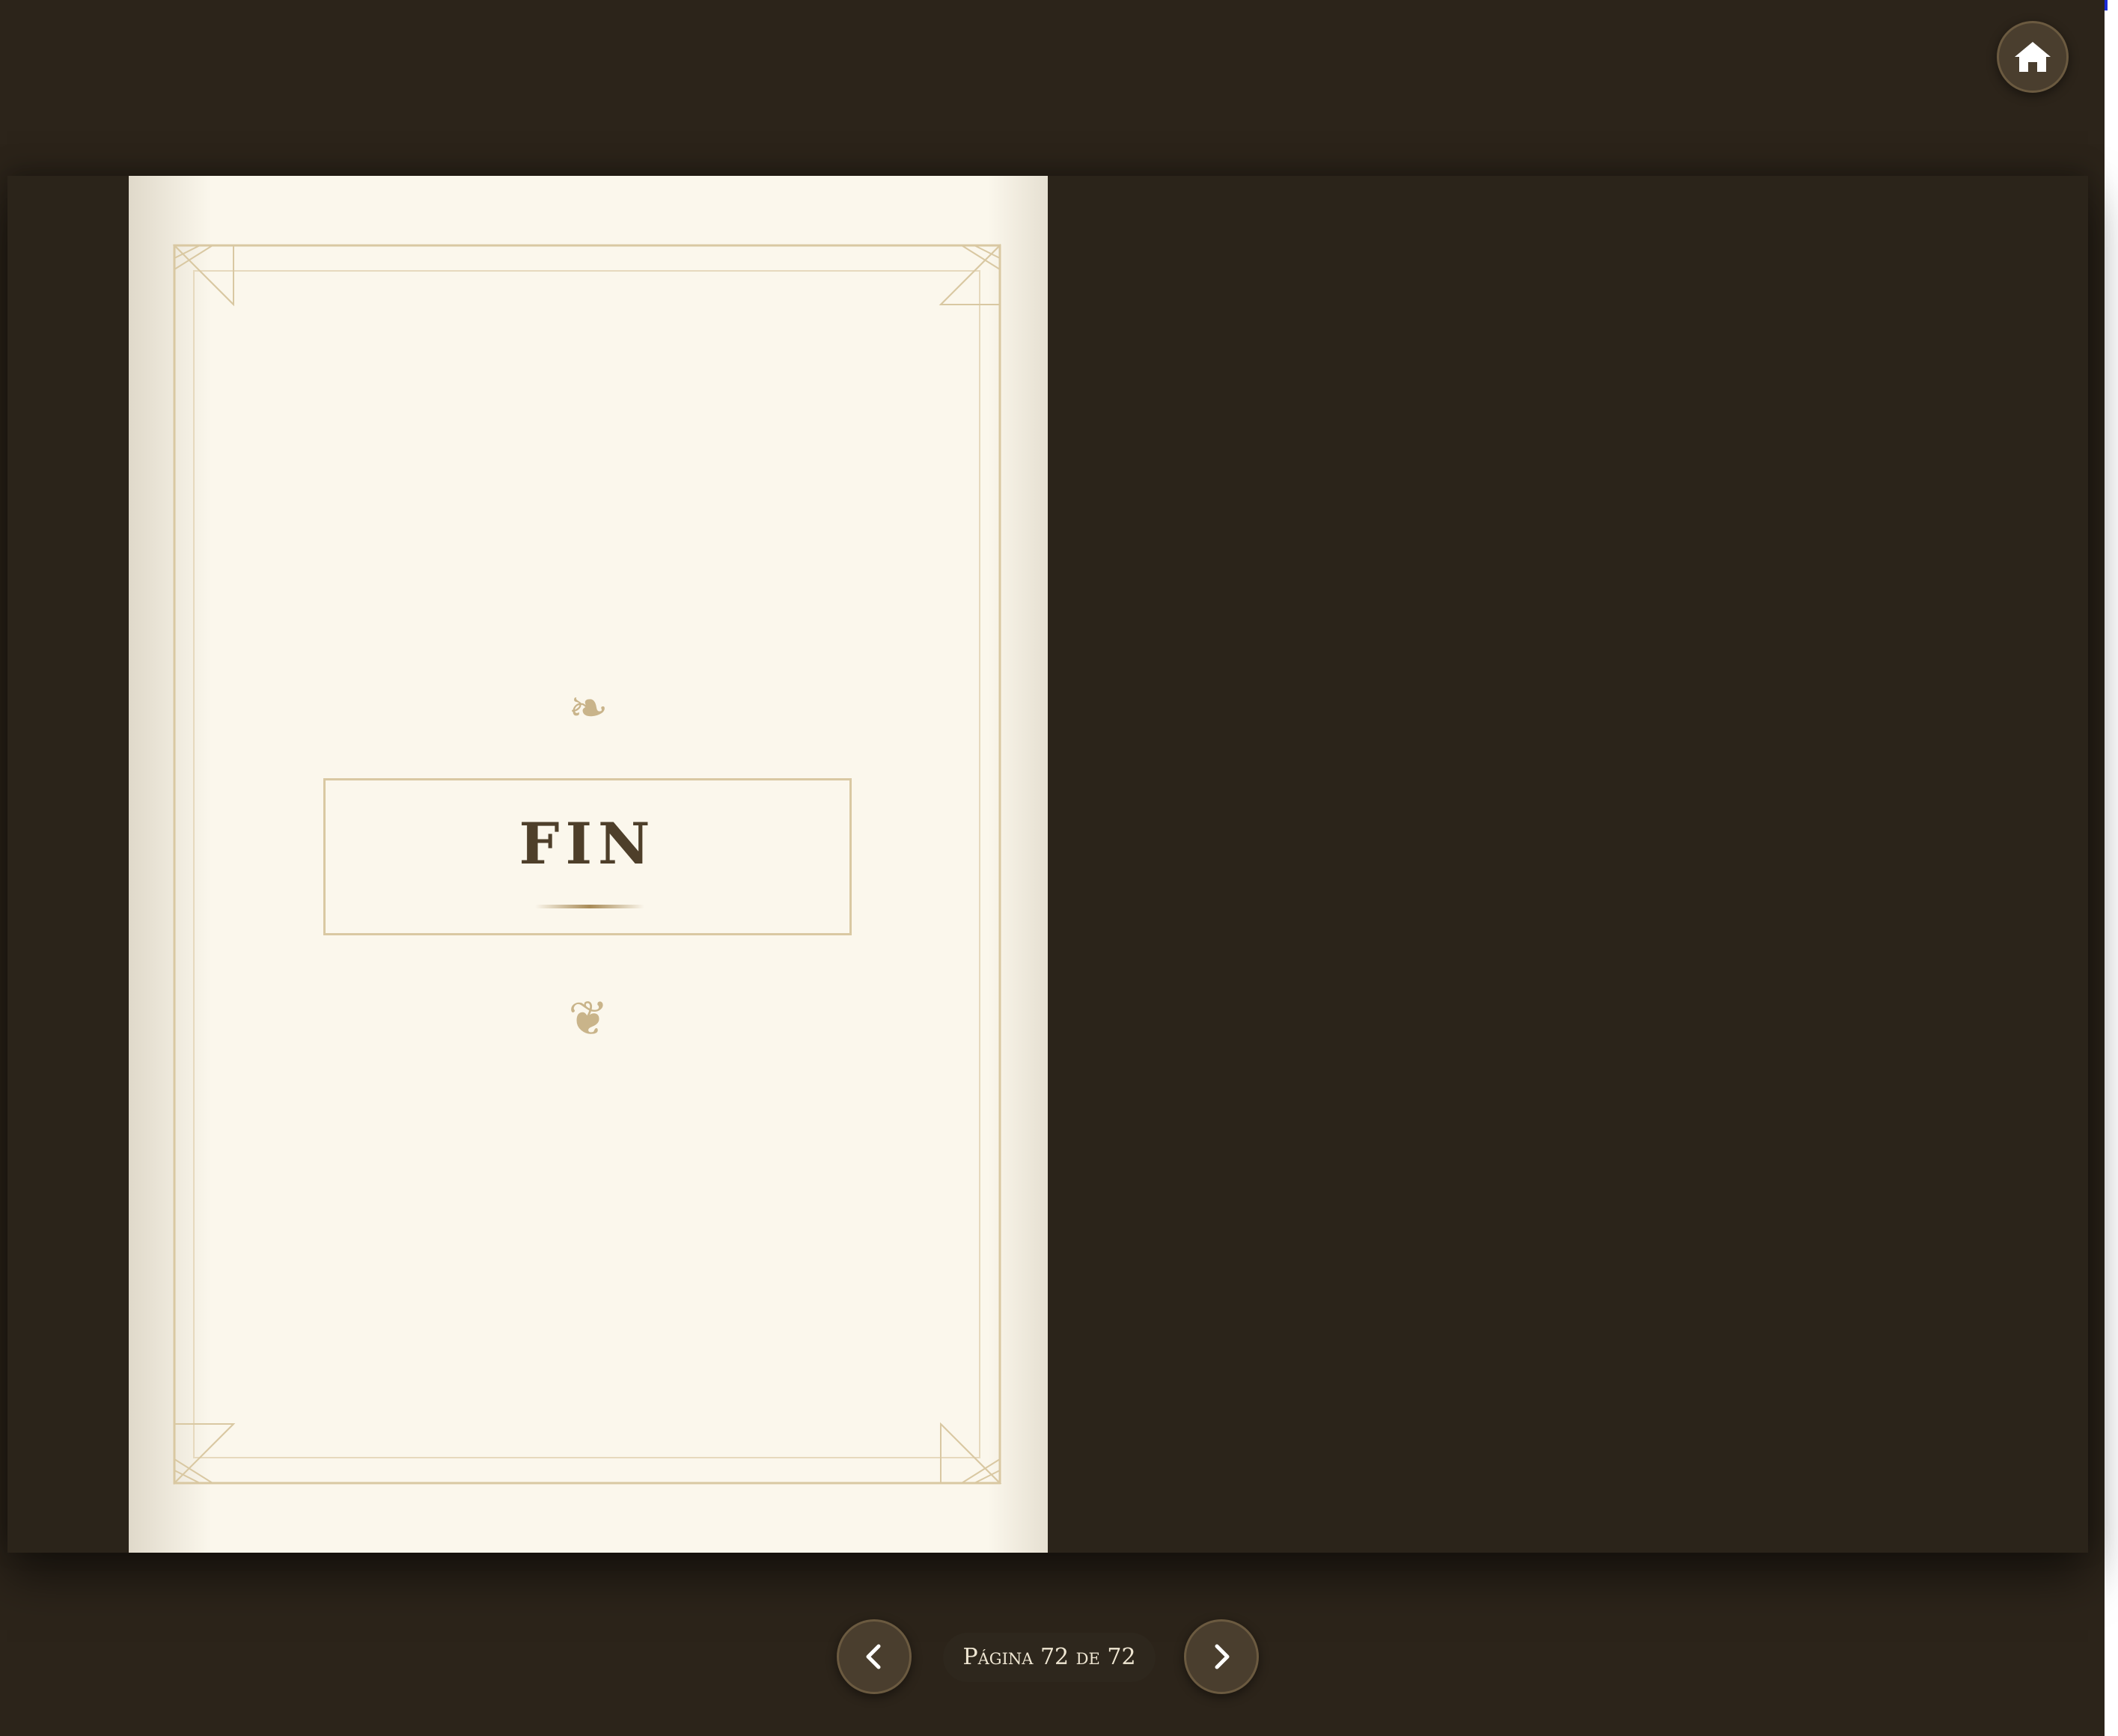 This screenshot has height=1736, width=2118. I want to click on chevron-right-icon, so click(1222, 1657).